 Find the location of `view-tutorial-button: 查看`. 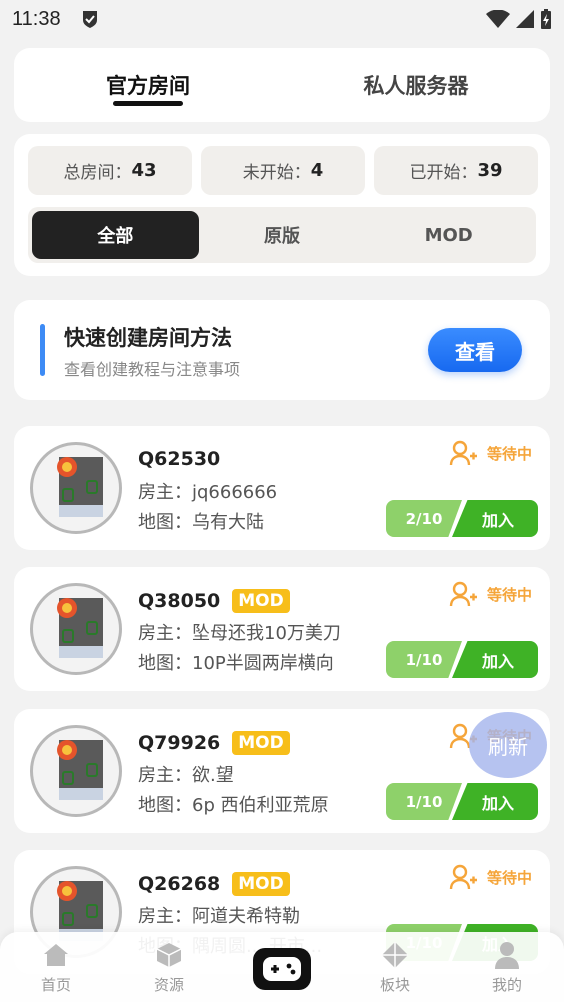

view-tutorial-button: 查看 is located at coordinates (475, 350).